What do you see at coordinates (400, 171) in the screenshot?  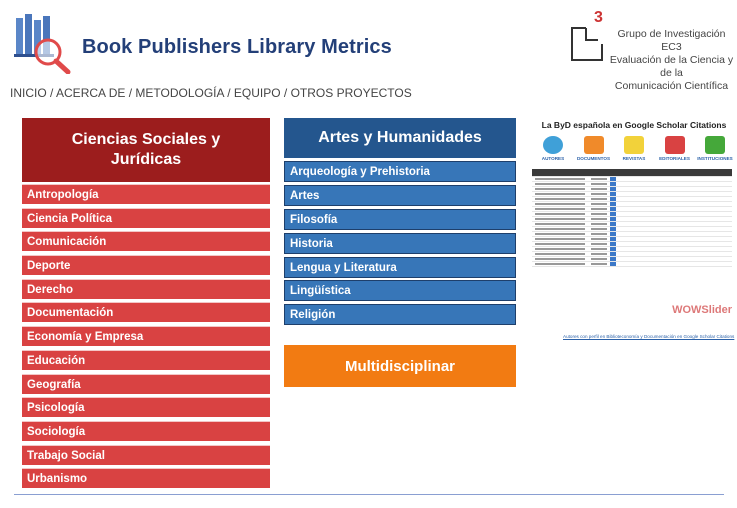 I see `list-item-arqueologia: Arqueología y Prehistoria` at bounding box center [400, 171].